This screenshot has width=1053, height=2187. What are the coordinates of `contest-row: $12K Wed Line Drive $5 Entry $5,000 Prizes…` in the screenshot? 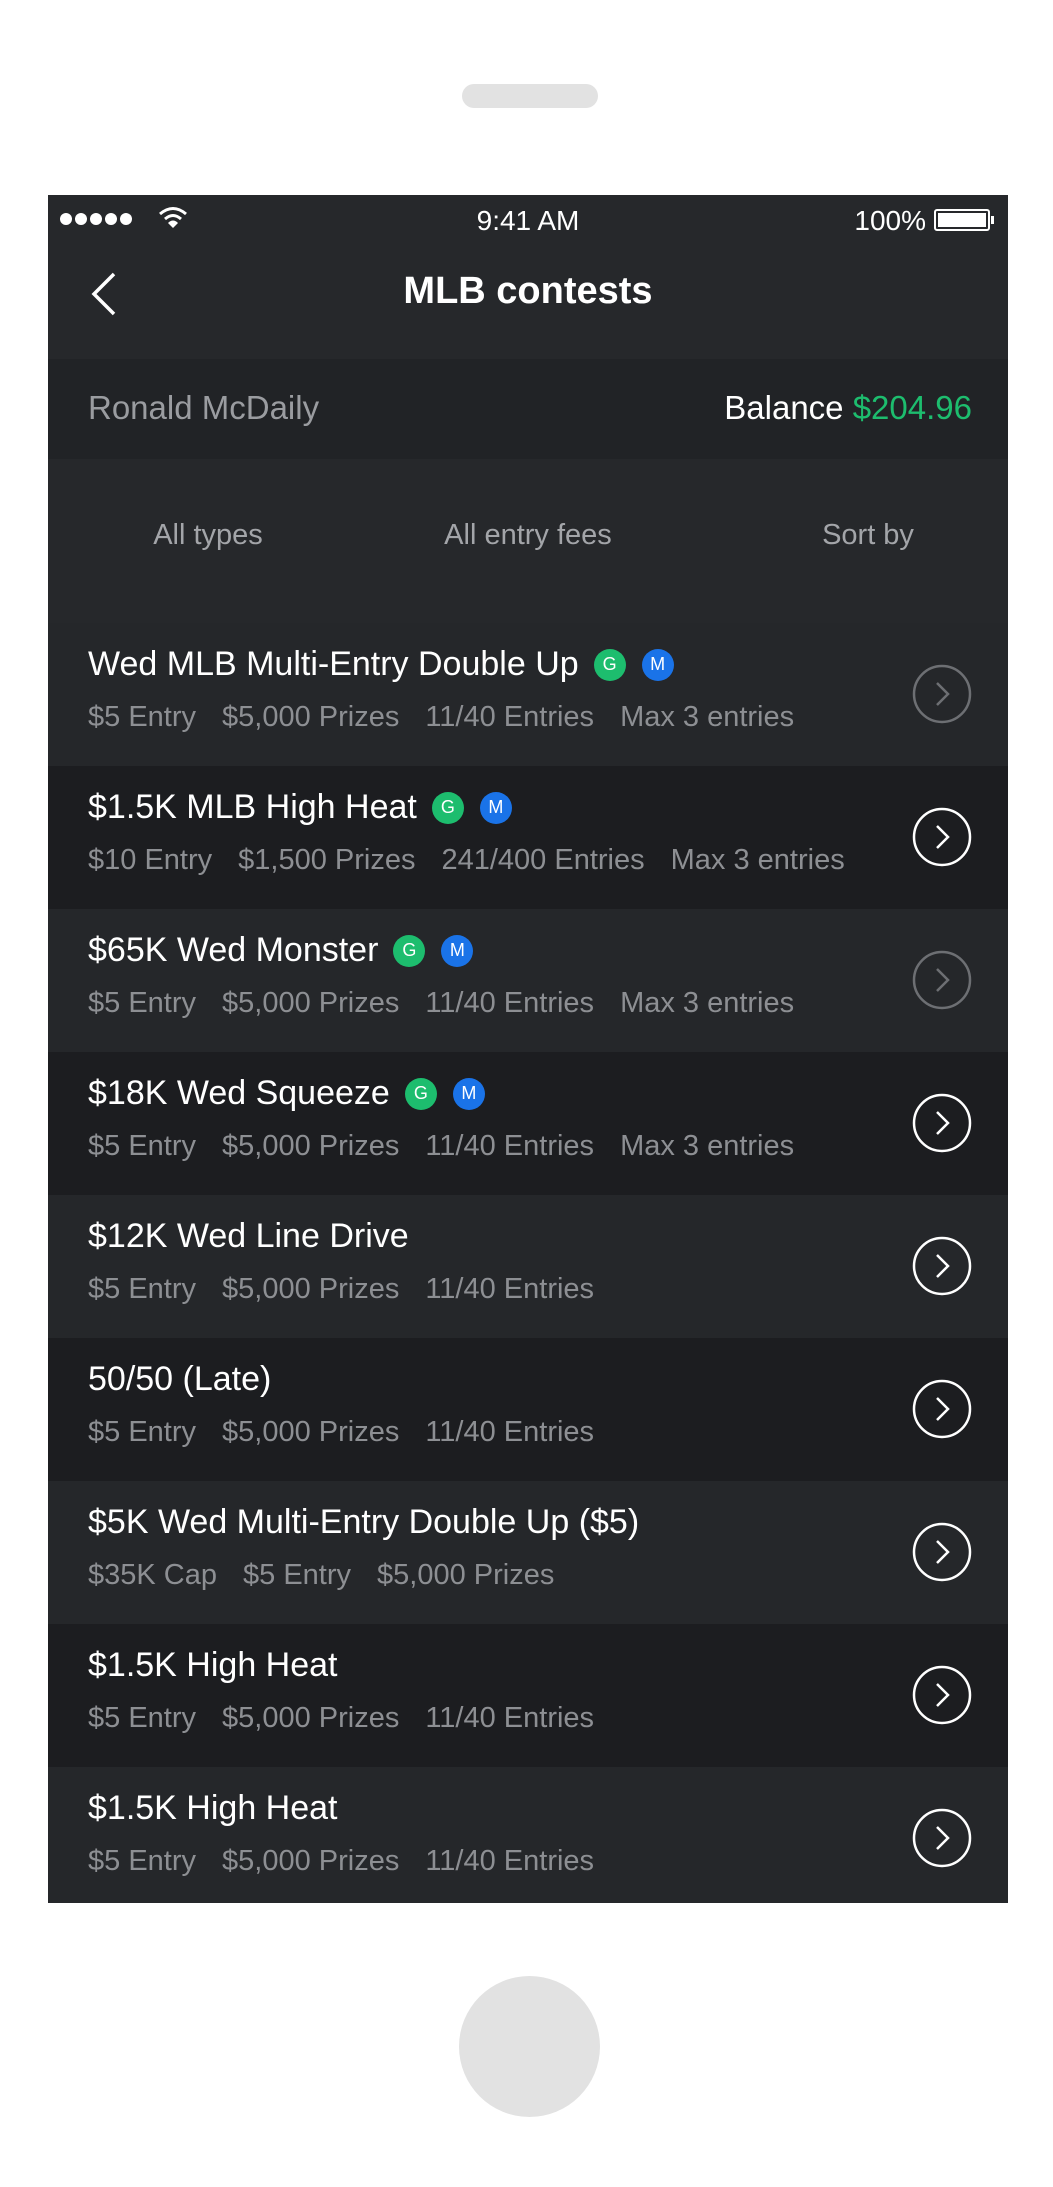 It's located at (528, 1266).